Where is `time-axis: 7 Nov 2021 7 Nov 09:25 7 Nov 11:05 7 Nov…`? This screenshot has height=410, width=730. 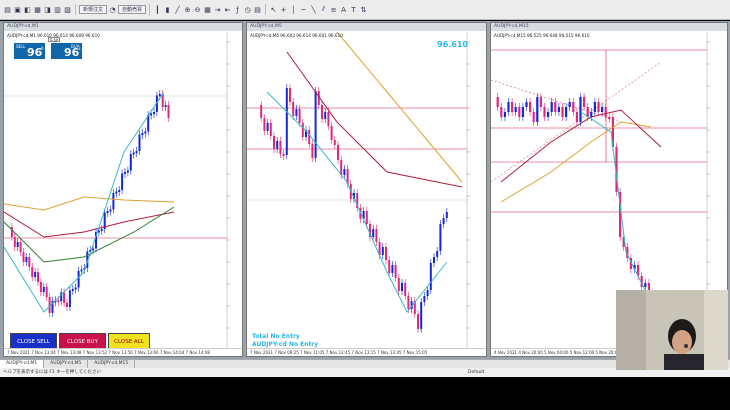
time-axis: 7 Nov 2021 7 Nov 09:25 7 Nov 11:05 7 Nov… is located at coordinates (366, 352).